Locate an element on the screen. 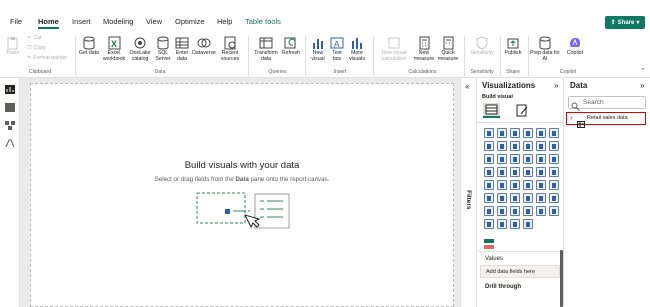 The height and width of the screenshot is (307, 650). quick-measure-button: Quick measure is located at coordinates (448, 49).